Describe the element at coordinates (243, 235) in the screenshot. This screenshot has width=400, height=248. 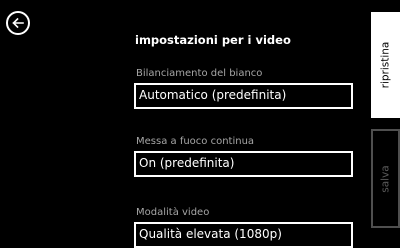
I see `video-mode-picker: Qualità elevata (1080p)` at that location.